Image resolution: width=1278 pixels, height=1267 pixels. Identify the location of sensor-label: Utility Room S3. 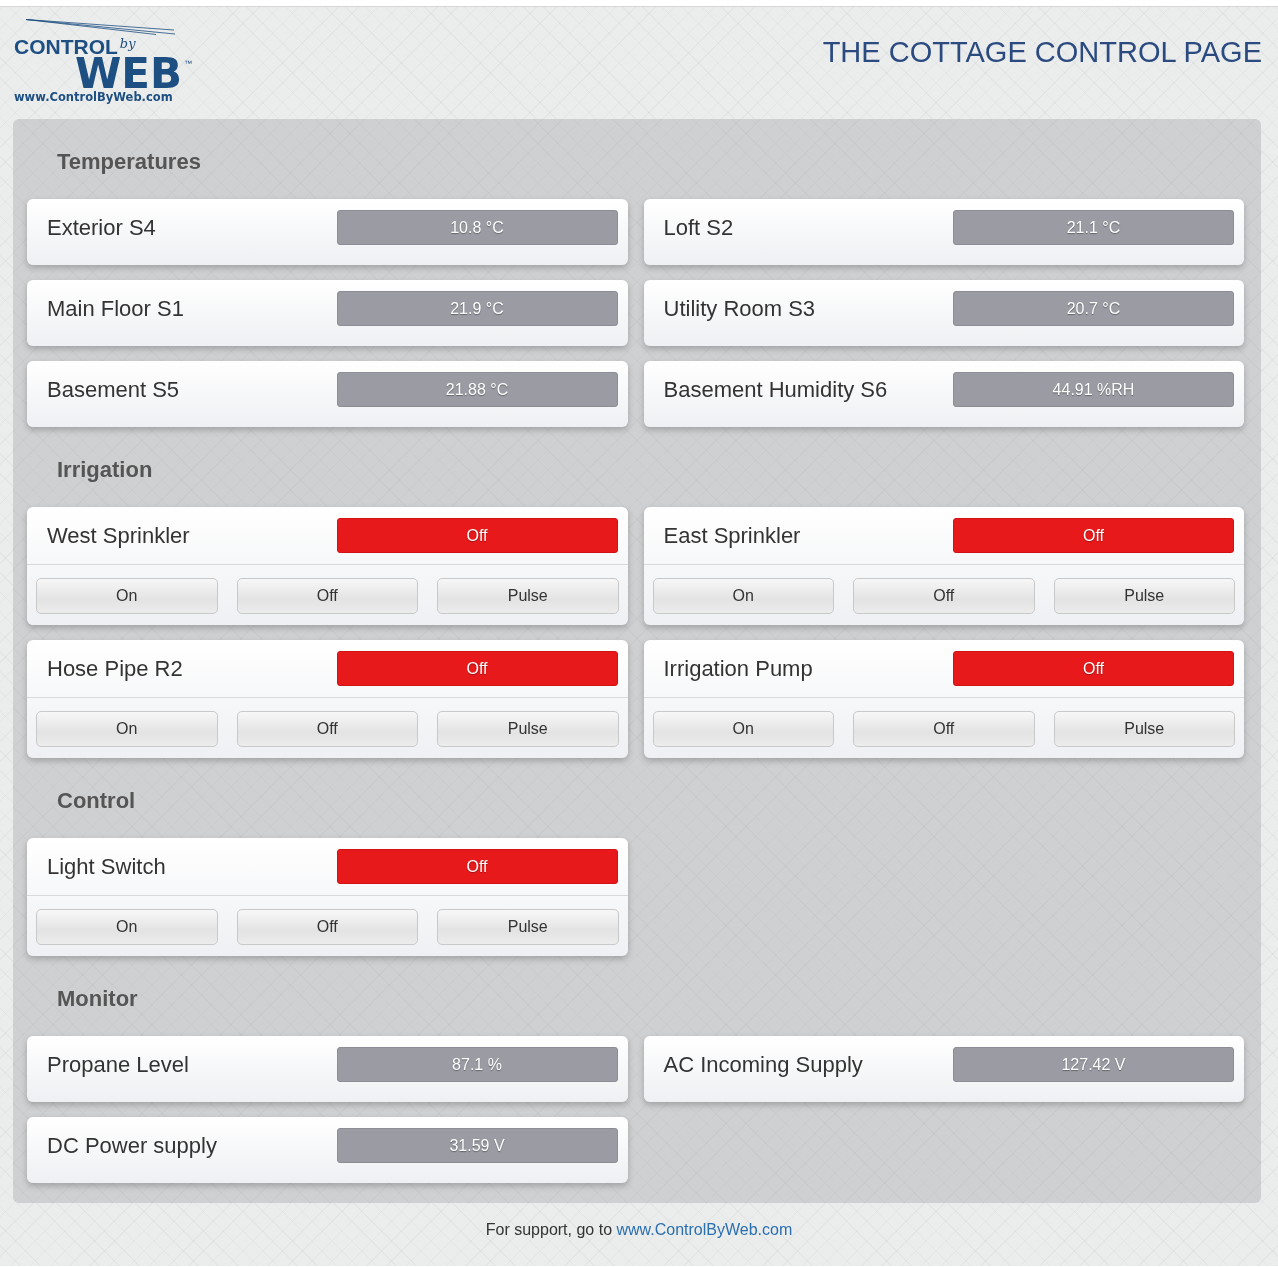
(739, 308).